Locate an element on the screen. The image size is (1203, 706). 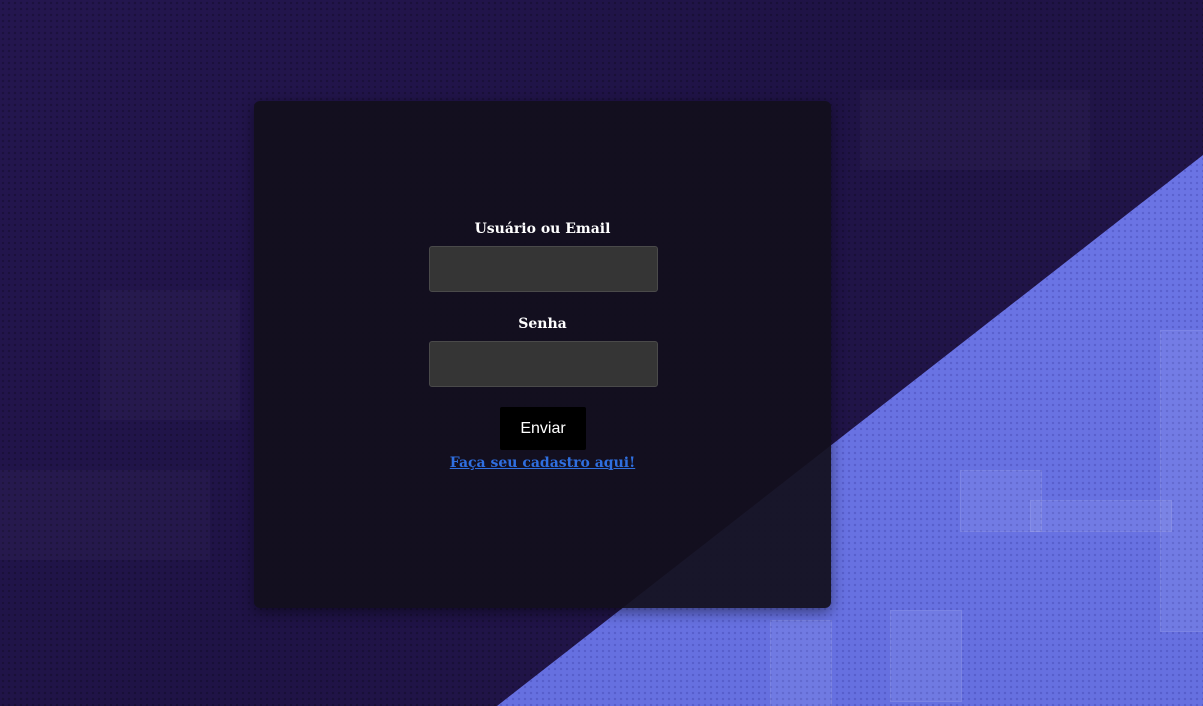
register-link-container: Faça seu cadastro aqui! is located at coordinates (542, 463).